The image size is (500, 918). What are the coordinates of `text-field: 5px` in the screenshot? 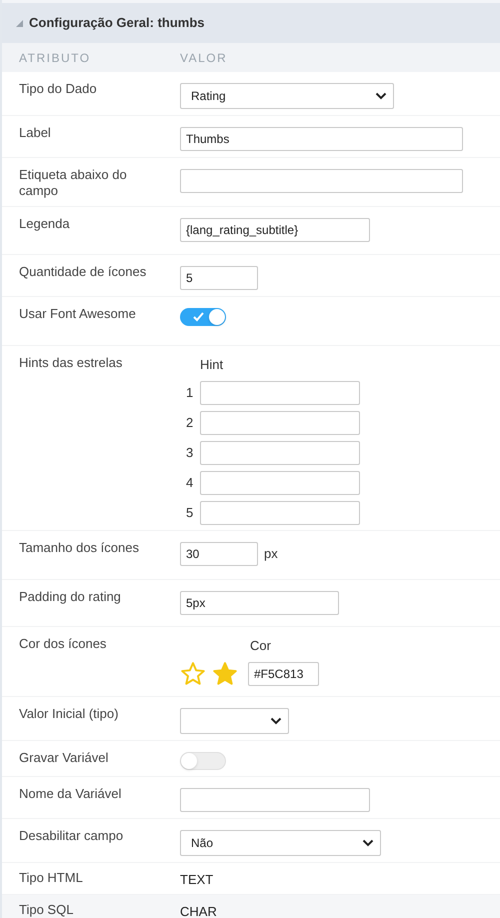 It's located at (259, 602).